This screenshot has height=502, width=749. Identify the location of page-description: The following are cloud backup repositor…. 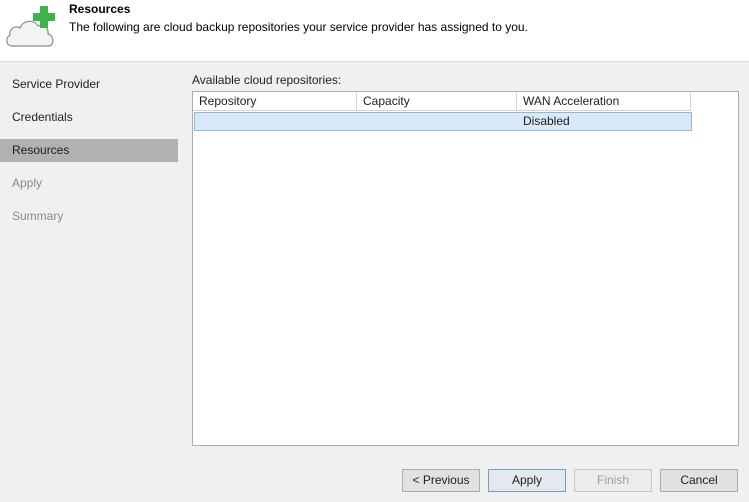
(298, 27).